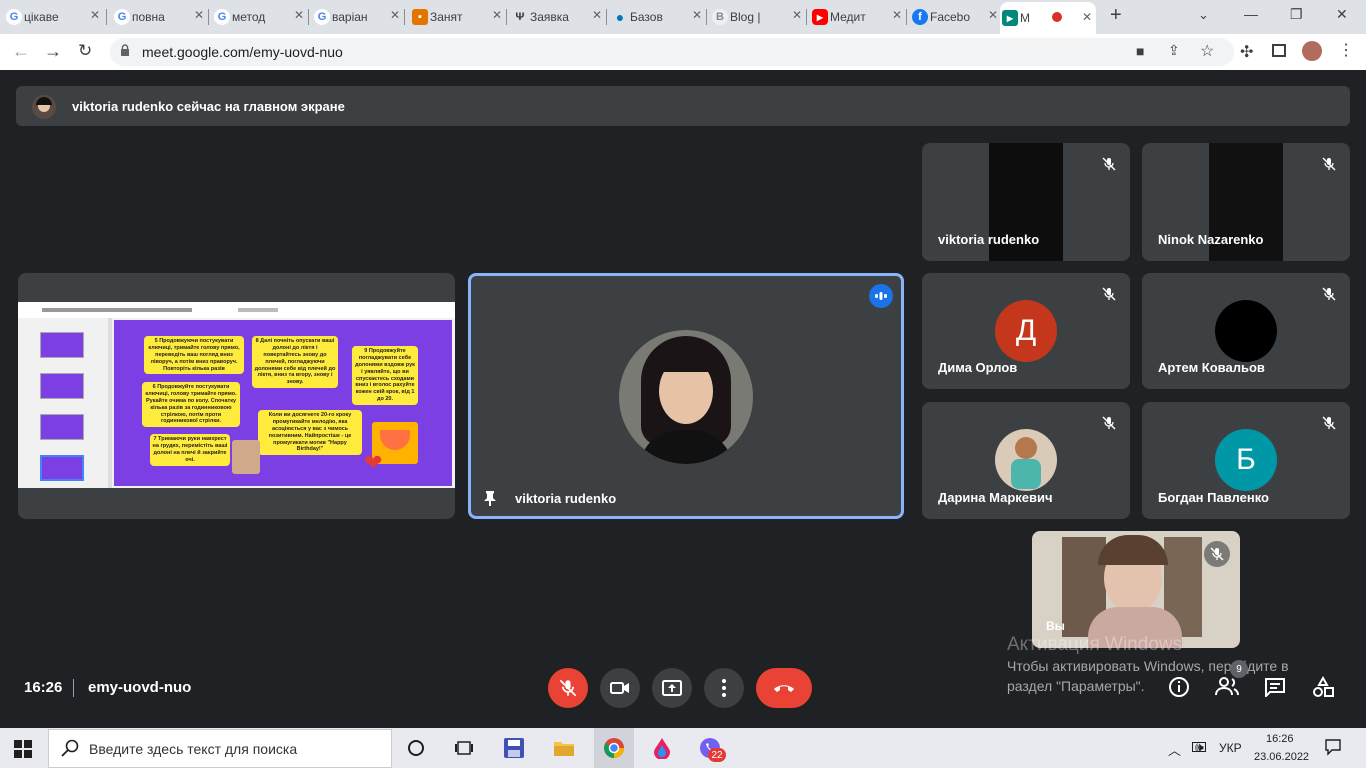 Image resolution: width=1366 pixels, height=768 pixels. Describe the element at coordinates (717, 755) in the screenshot. I see `viber-badge: 22` at that location.